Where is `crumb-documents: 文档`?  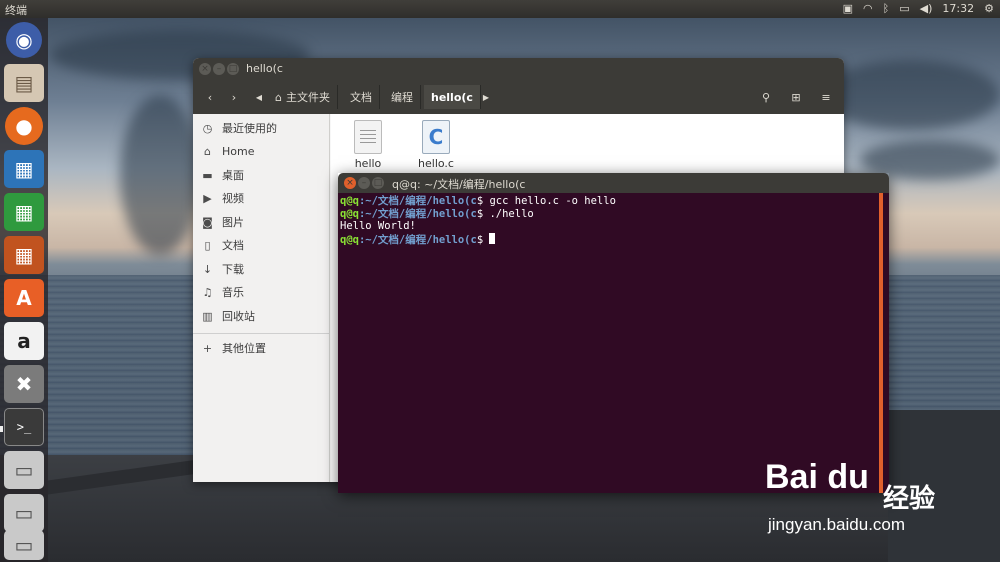 crumb-documents: 文档 is located at coordinates (361, 97).